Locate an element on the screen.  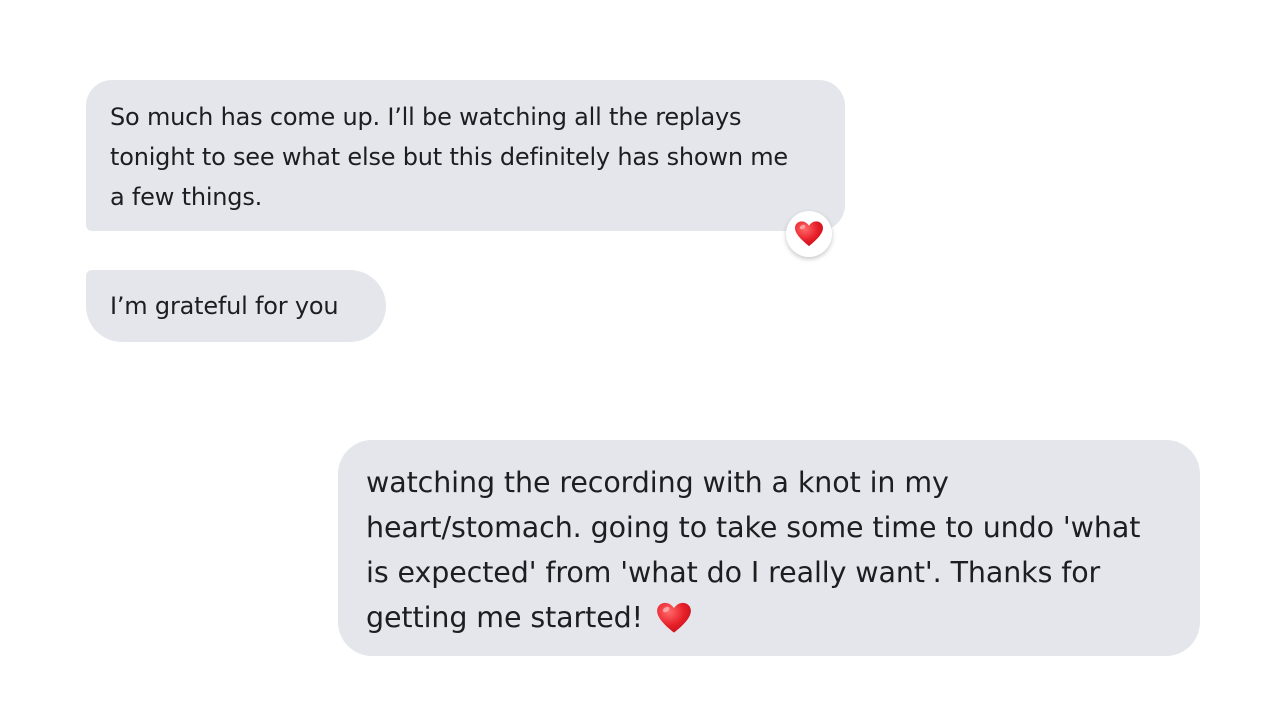
heart-reaction-badge is located at coordinates (809, 234).